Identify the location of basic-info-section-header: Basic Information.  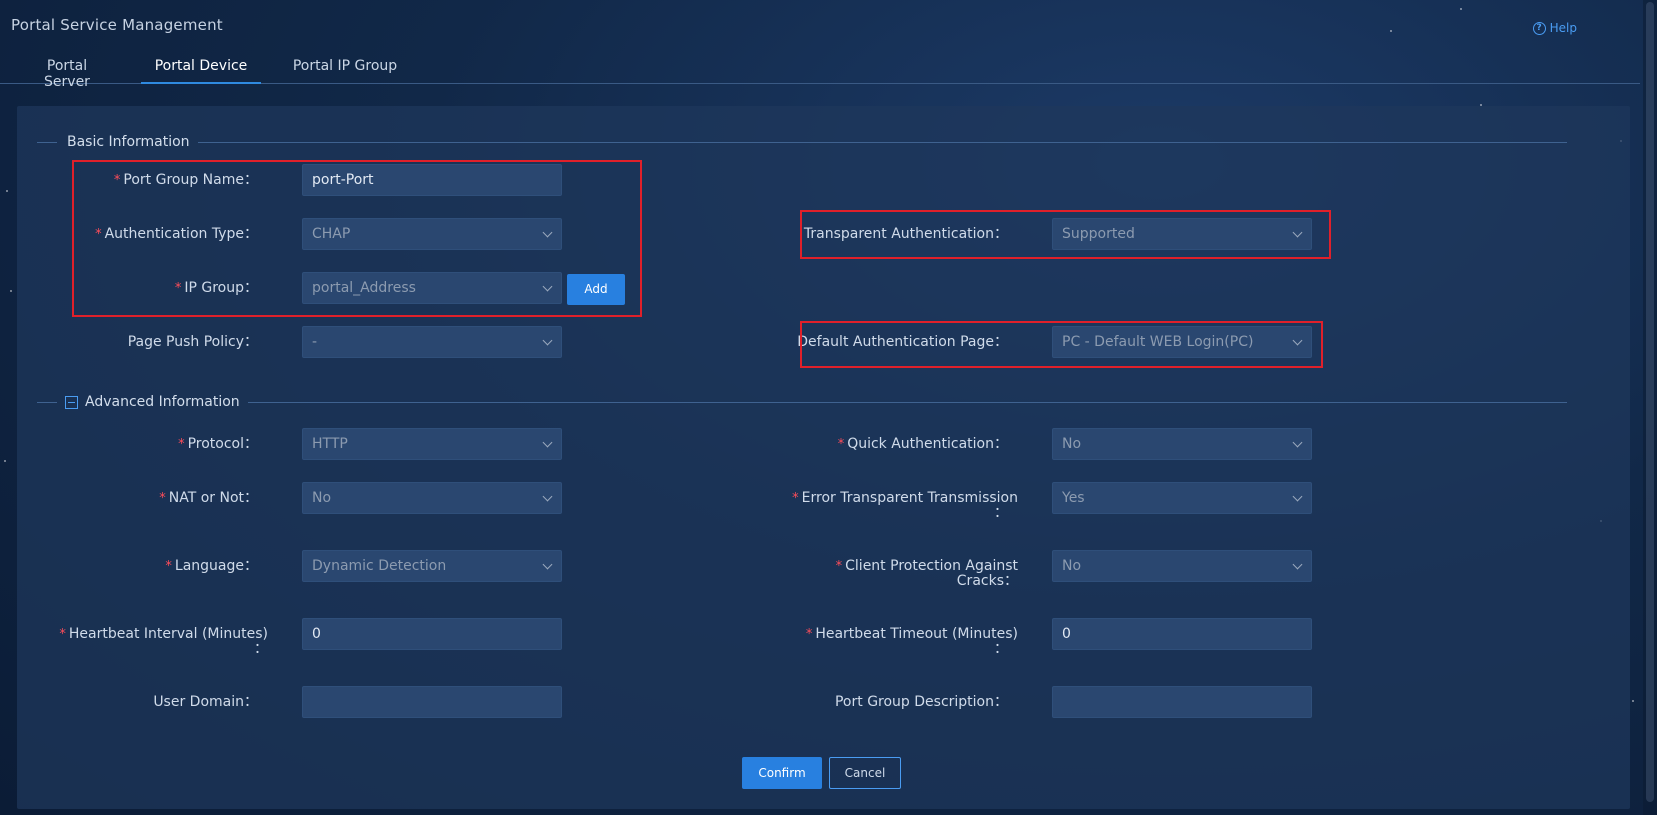
(802, 142).